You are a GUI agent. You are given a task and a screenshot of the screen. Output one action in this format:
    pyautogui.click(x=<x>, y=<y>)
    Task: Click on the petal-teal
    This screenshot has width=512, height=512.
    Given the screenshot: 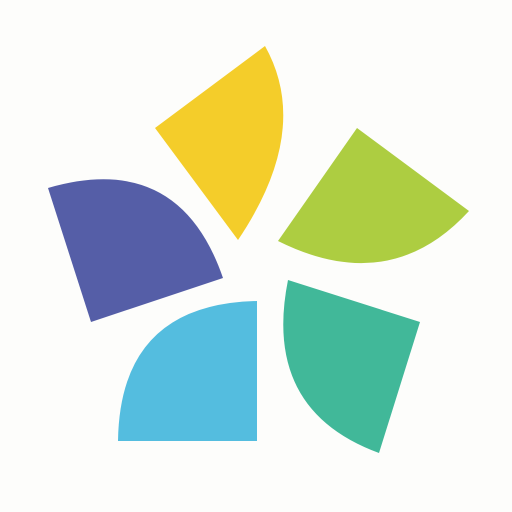 What is the action you would take?
    pyautogui.click(x=351, y=366)
    